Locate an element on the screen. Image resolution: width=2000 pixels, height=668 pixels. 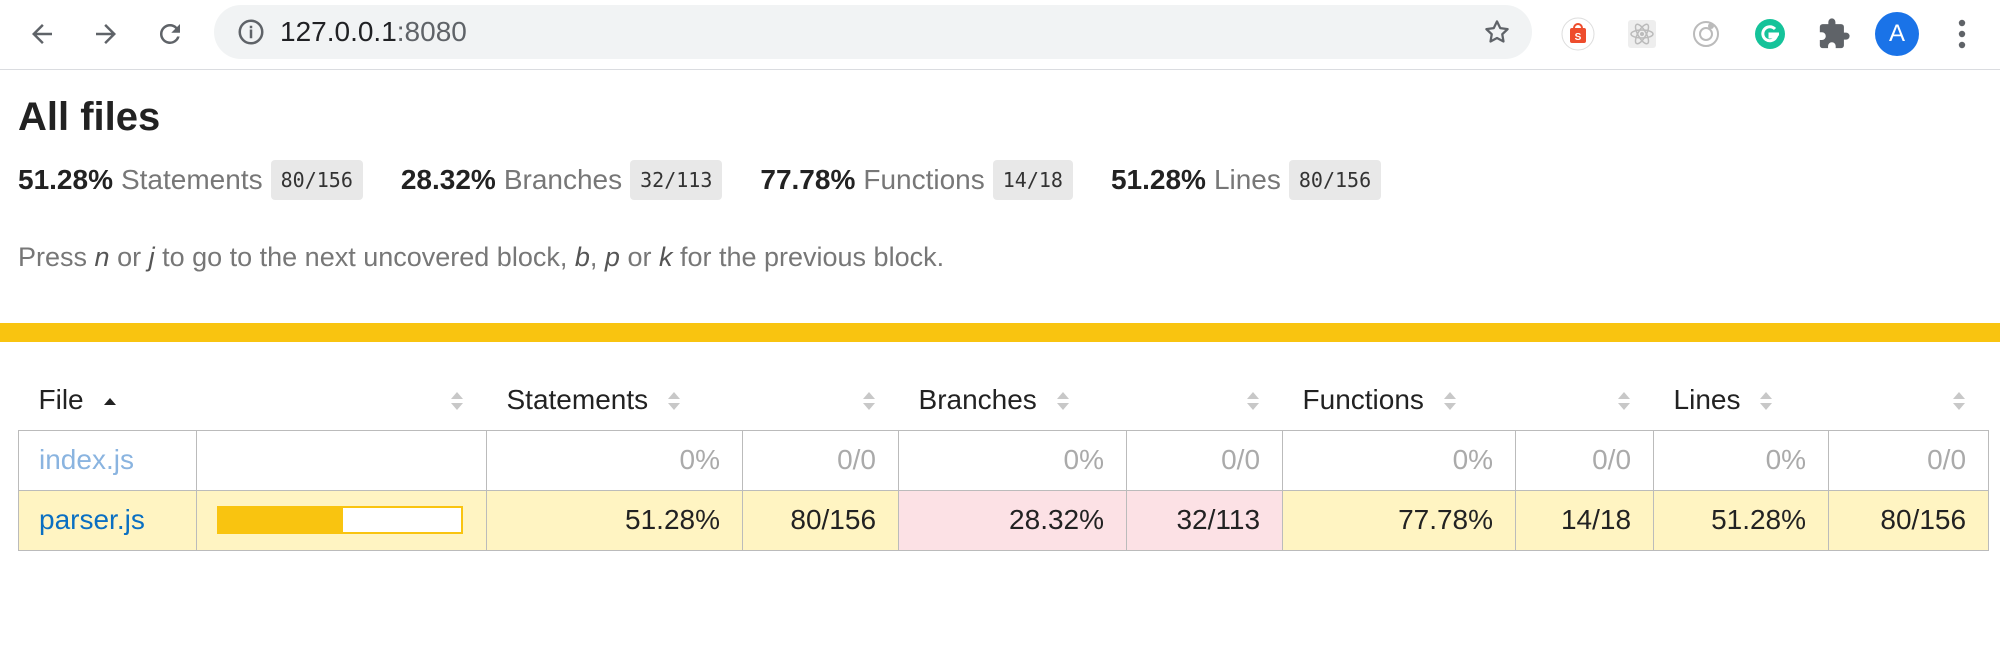
lines-frac: 0/0 is located at coordinates (1909, 460).